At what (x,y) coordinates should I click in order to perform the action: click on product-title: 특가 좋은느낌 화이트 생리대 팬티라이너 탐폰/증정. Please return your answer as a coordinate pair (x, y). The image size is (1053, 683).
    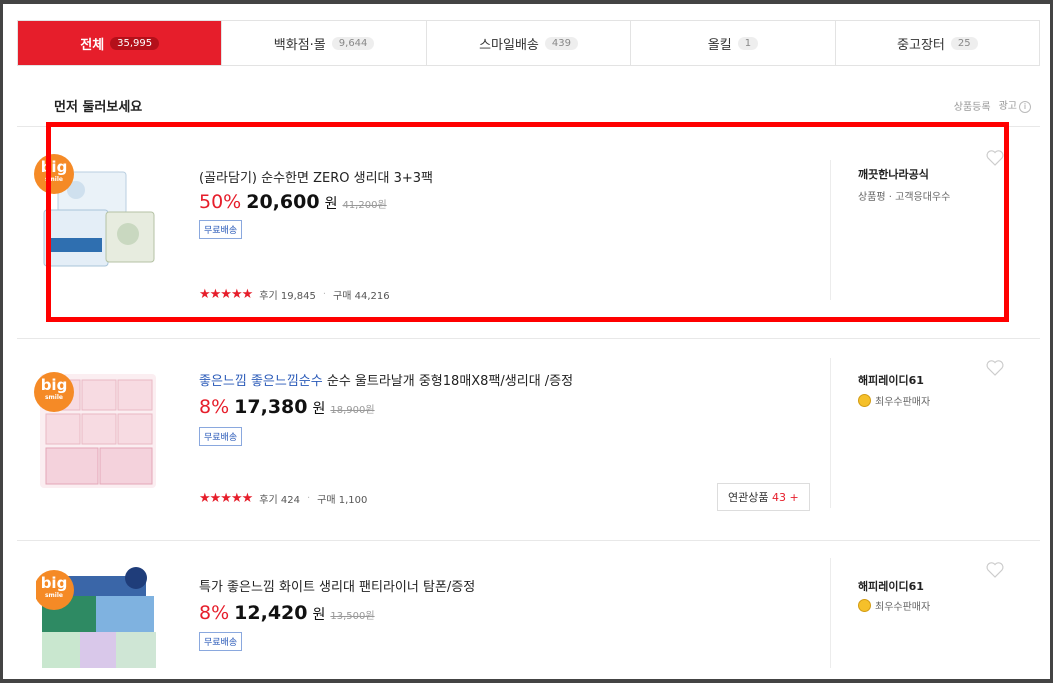
    Looking at the image, I should click on (337, 585).